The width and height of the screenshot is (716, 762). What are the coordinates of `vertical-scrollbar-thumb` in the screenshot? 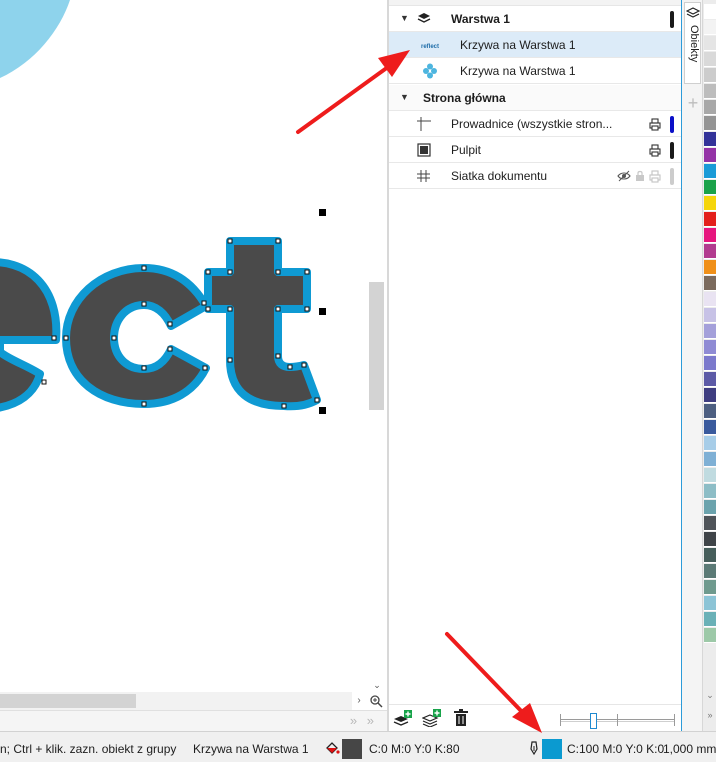 It's located at (376, 346).